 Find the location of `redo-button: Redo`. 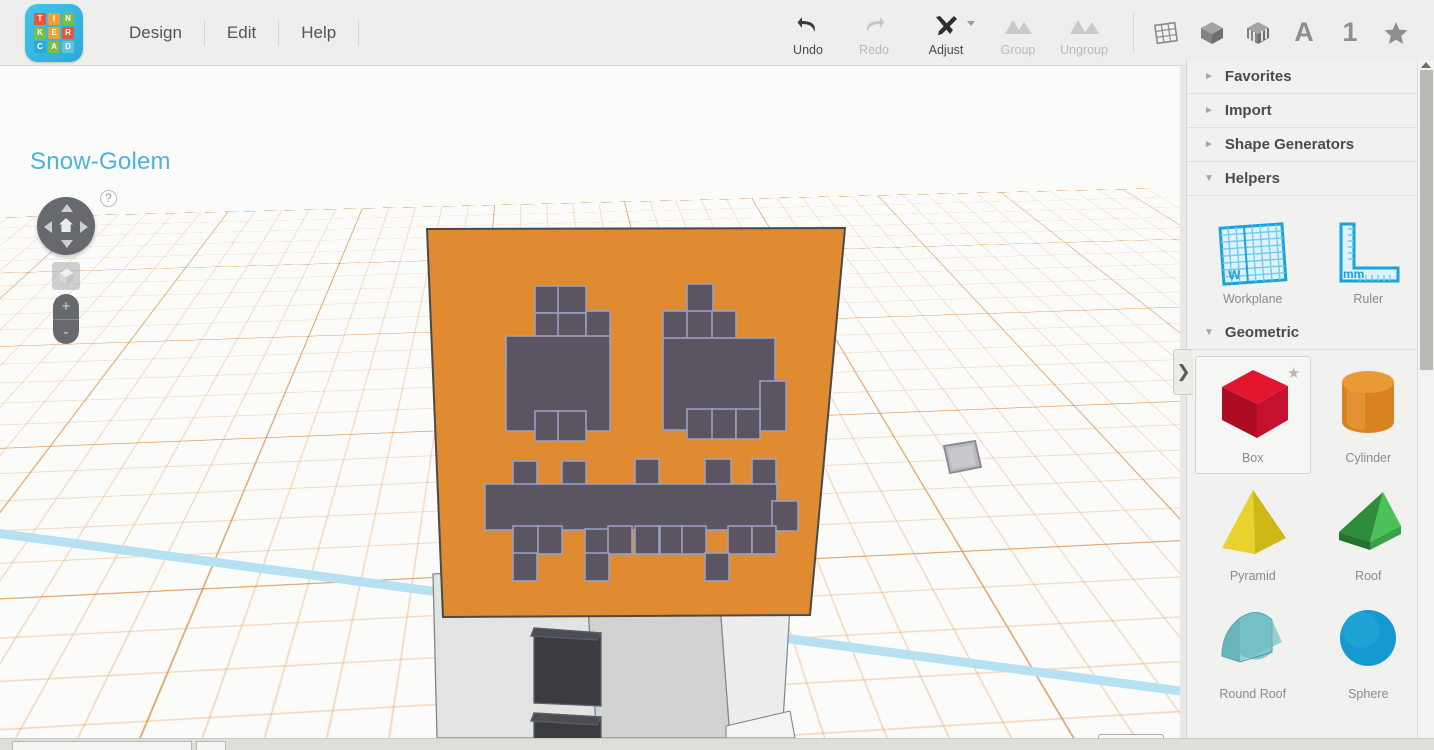

redo-button: Redo is located at coordinates (874, 33).